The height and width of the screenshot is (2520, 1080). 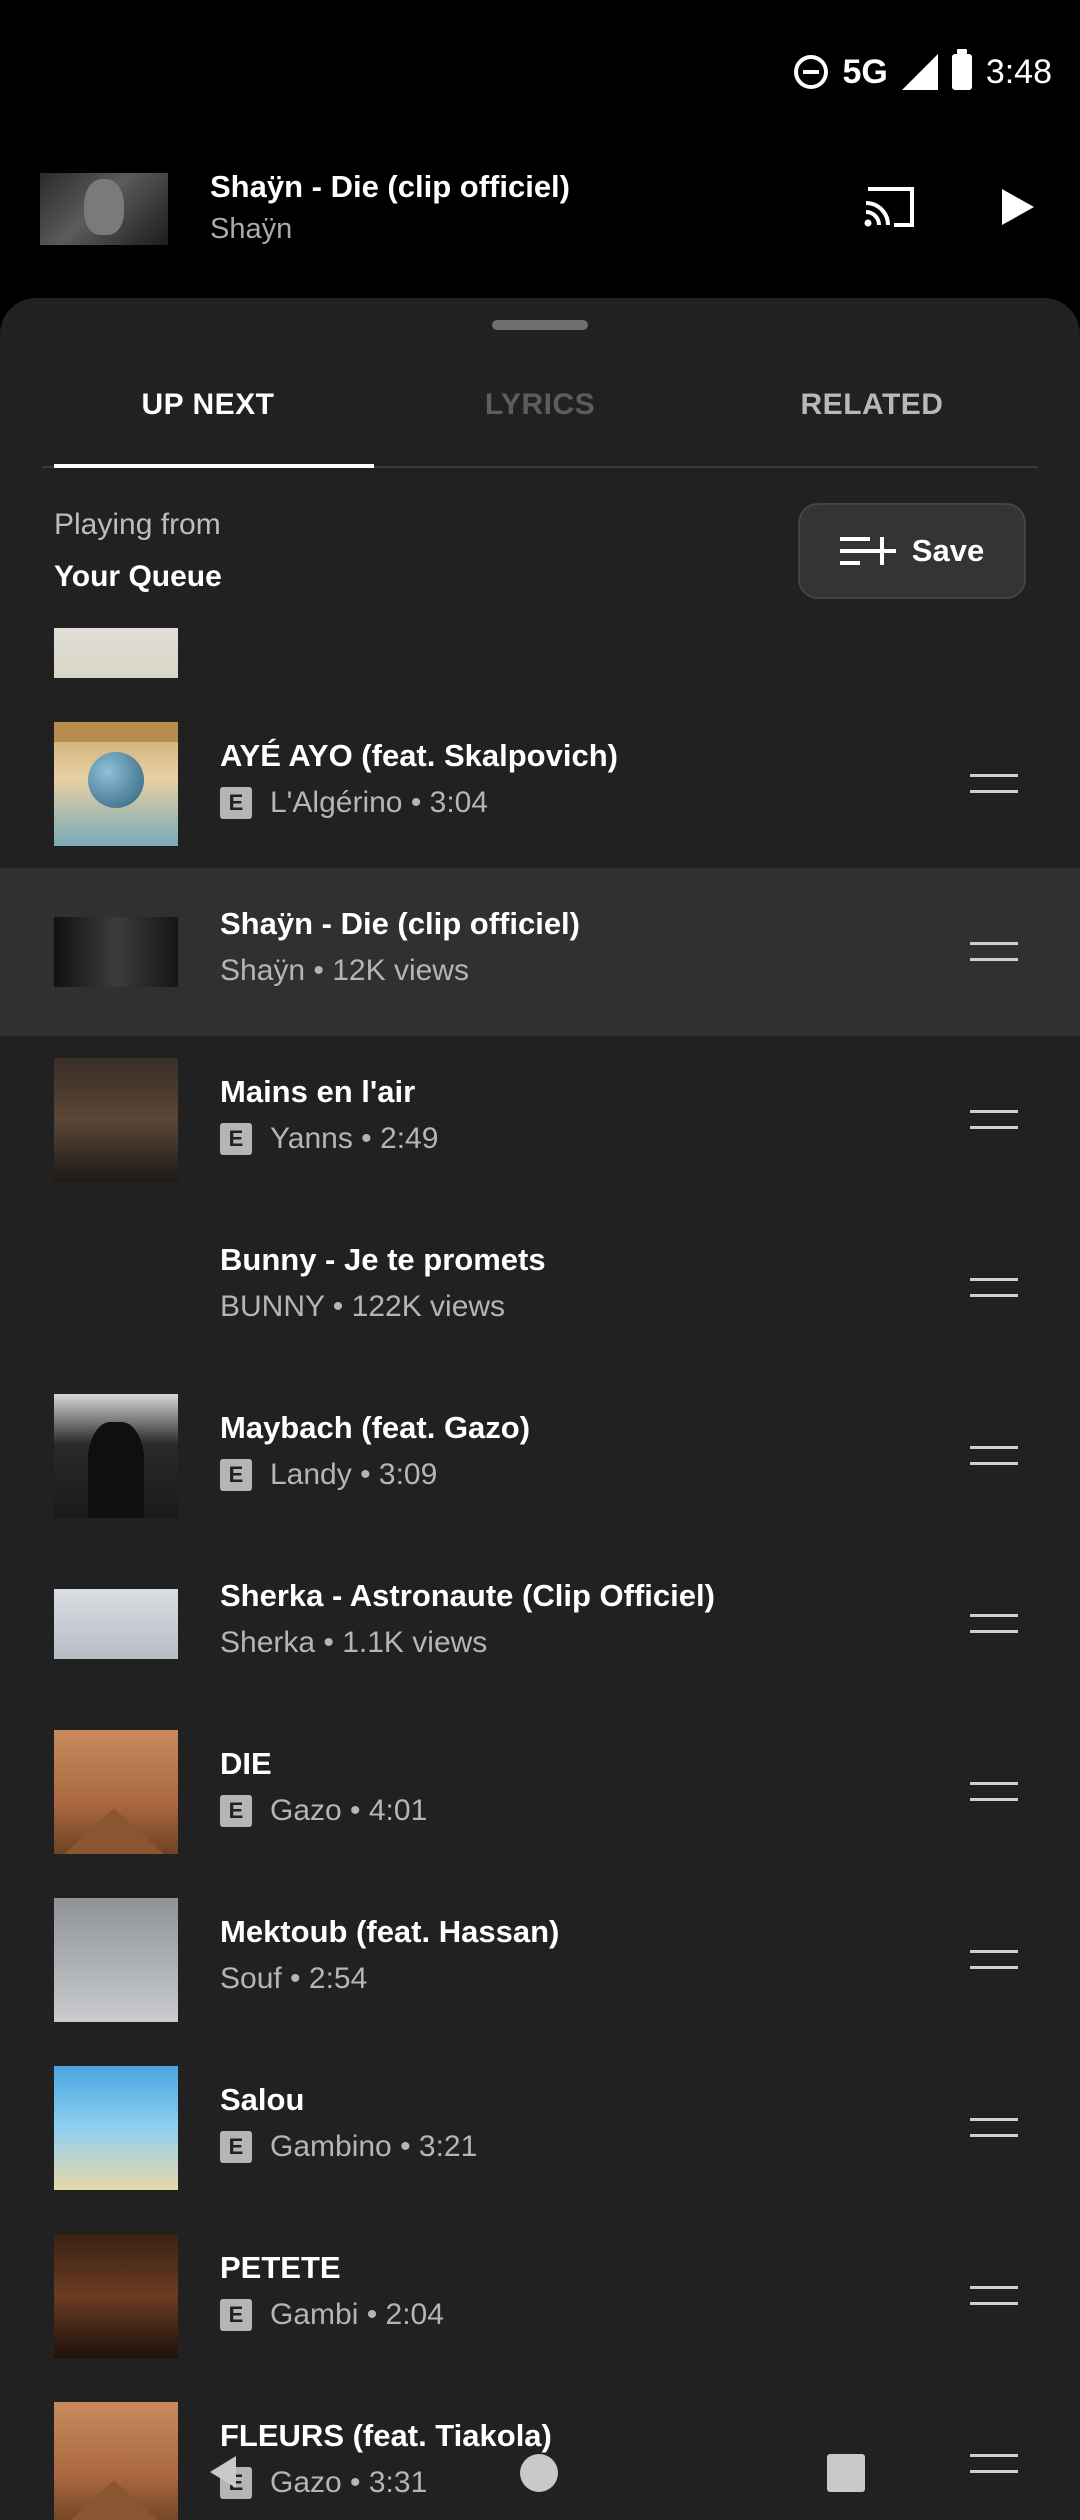 What do you see at coordinates (208, 413) in the screenshot?
I see `tab-up-next: UP NEXT` at bounding box center [208, 413].